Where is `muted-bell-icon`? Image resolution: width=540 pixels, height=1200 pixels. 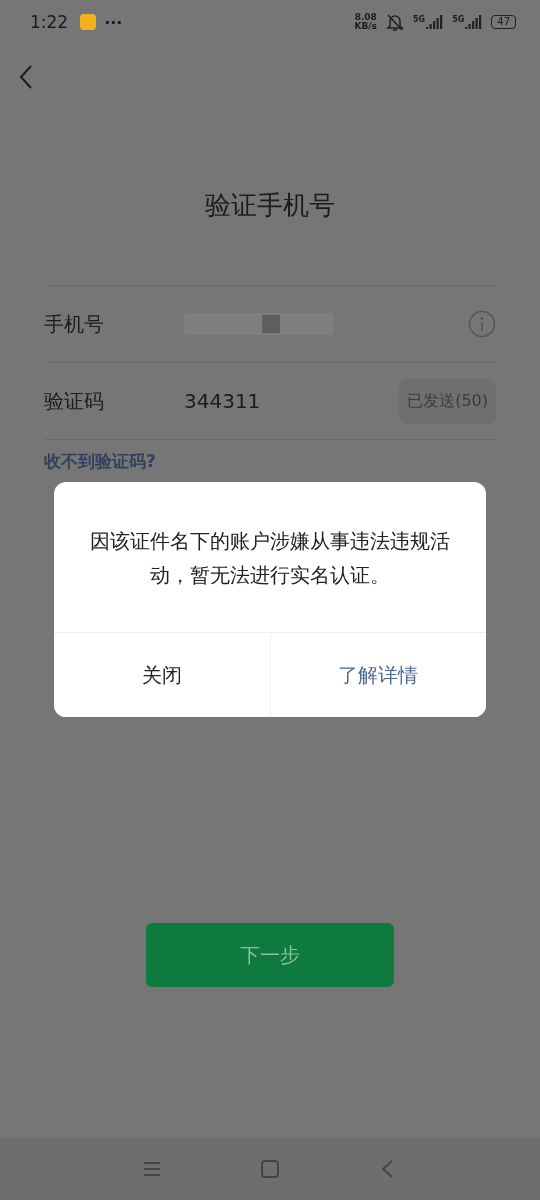
muted-bell-icon is located at coordinates (395, 22).